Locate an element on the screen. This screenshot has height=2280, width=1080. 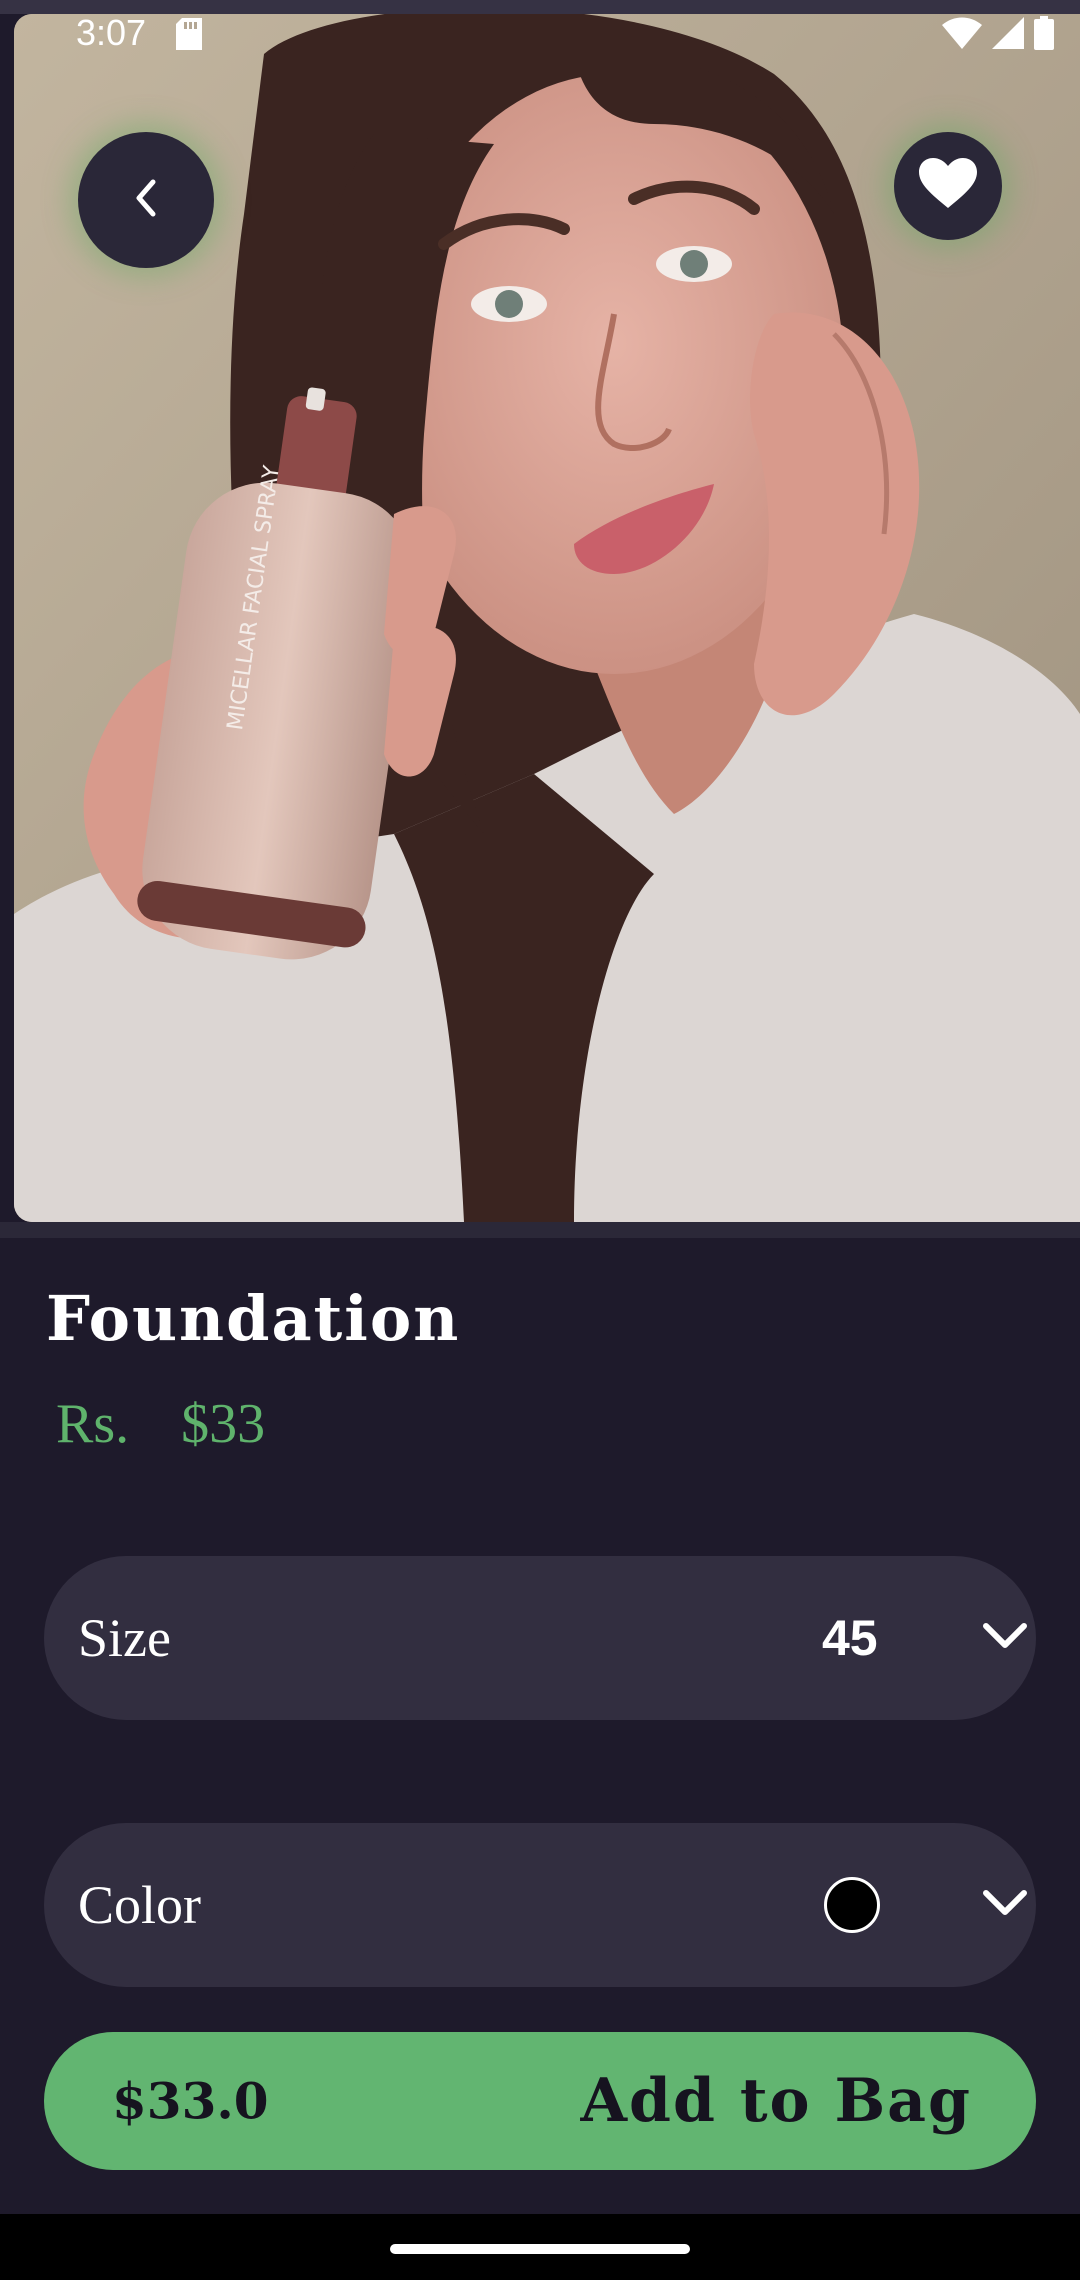
status-time: 3:07 is located at coordinates (111, 32).